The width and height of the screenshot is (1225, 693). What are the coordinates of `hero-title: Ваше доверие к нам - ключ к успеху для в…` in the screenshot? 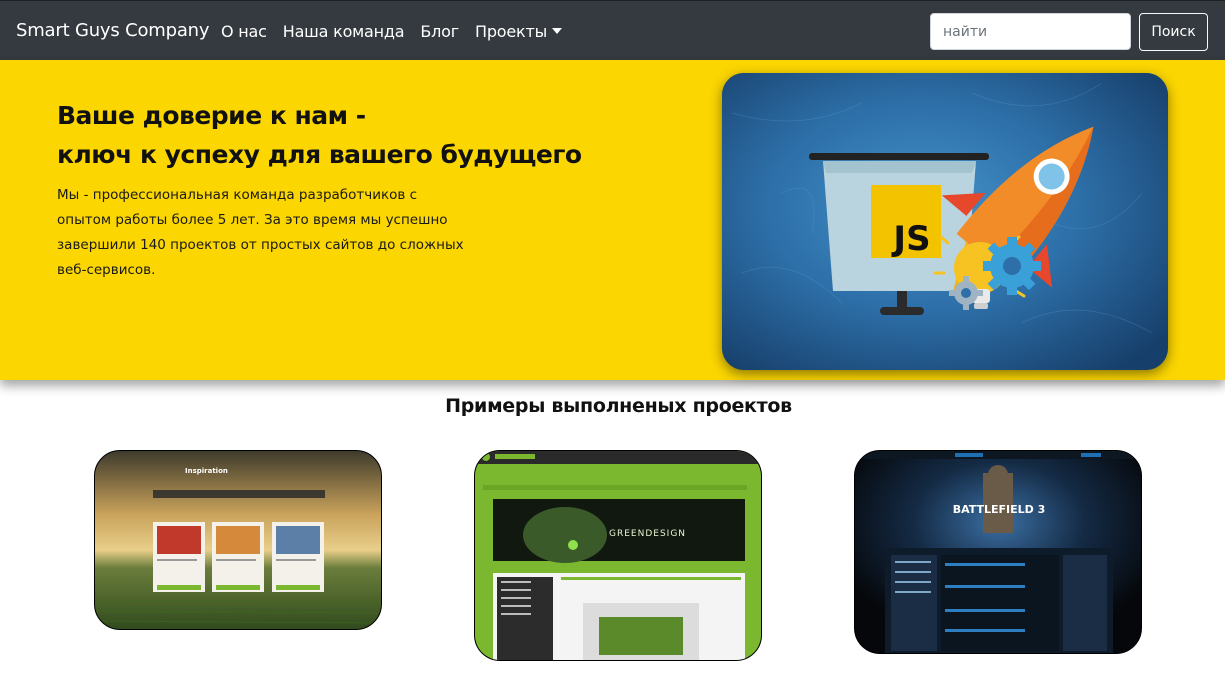 It's located at (319, 135).